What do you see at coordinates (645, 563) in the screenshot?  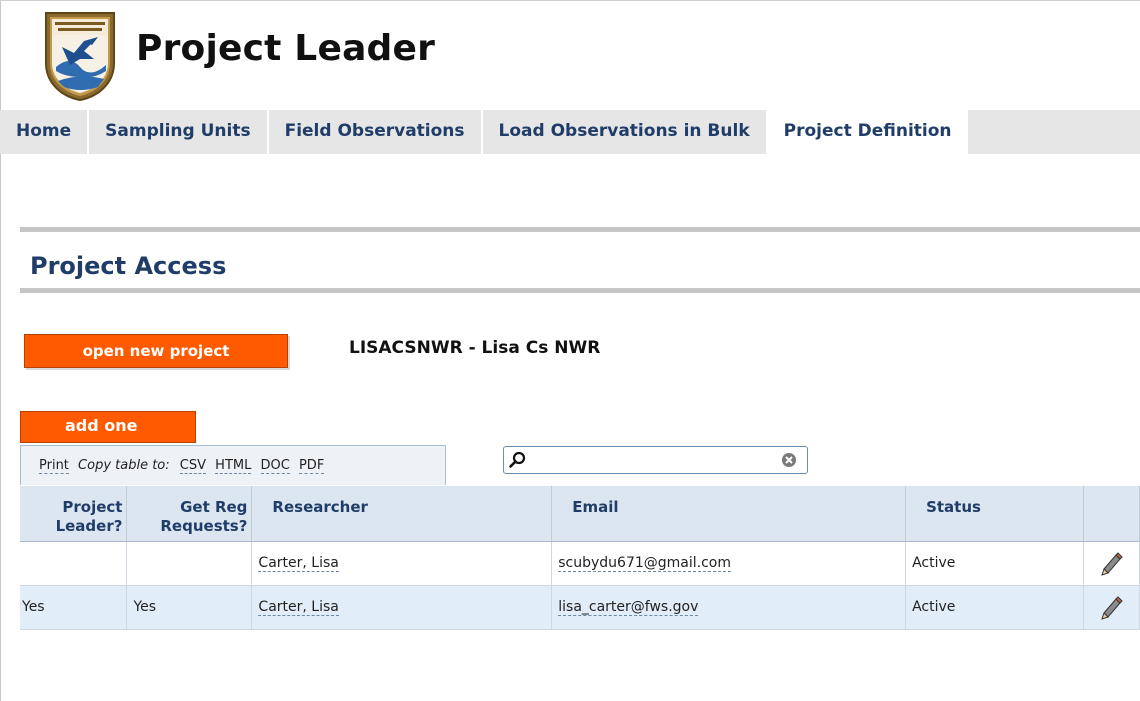 I see `email-link: scubydu671@gmail.com` at bounding box center [645, 563].